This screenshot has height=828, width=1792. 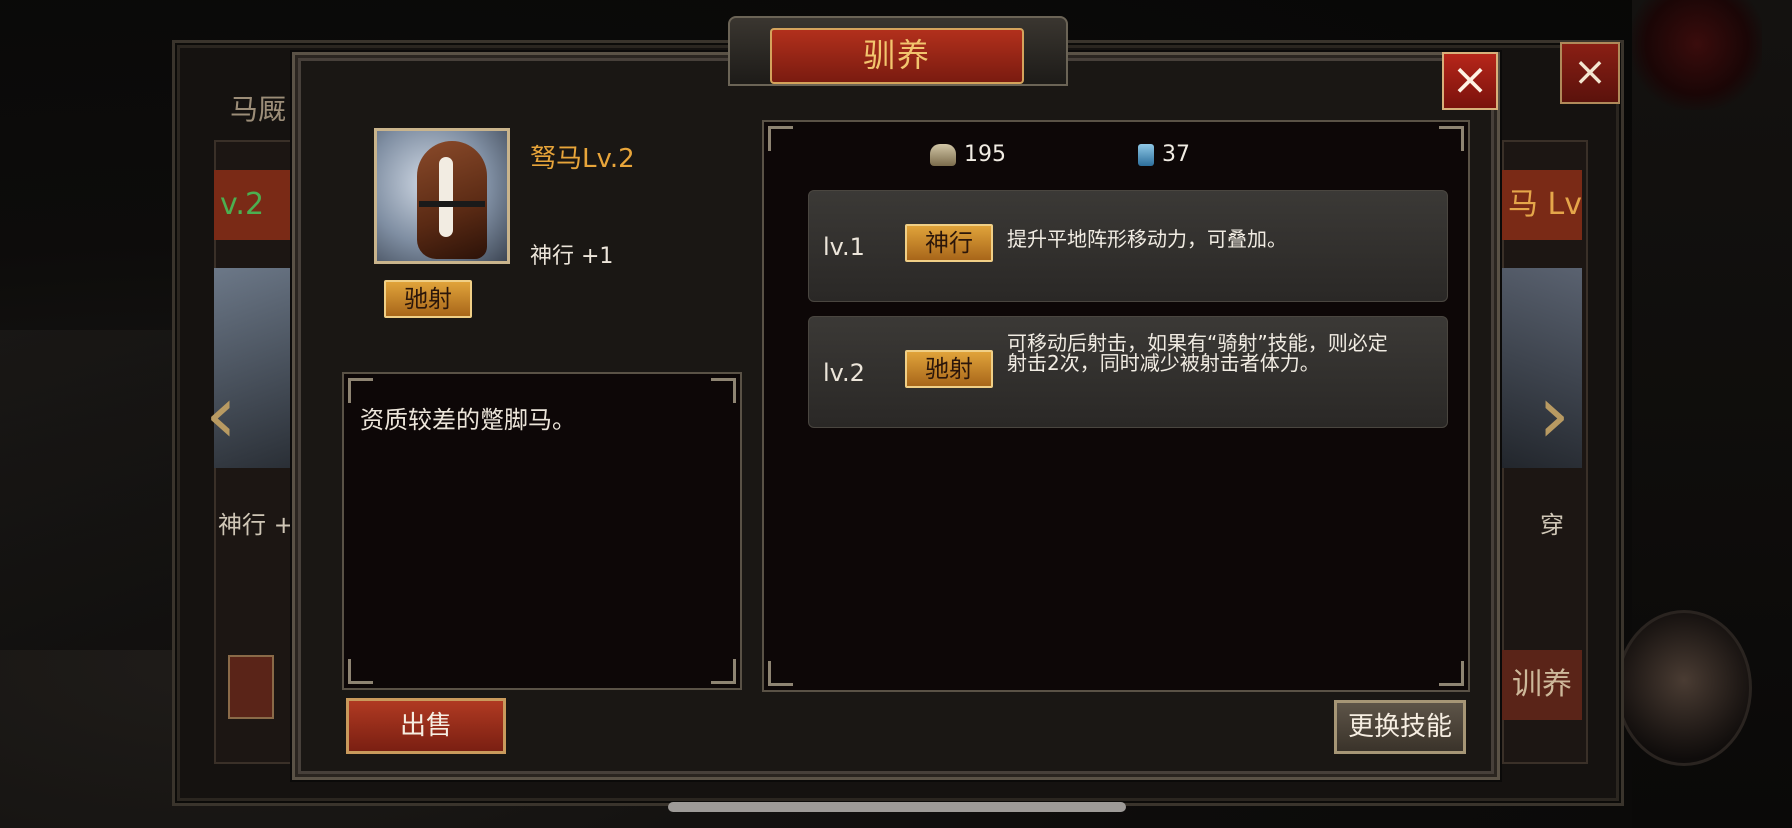 I want to click on home-indicator, so click(x=897, y=807).